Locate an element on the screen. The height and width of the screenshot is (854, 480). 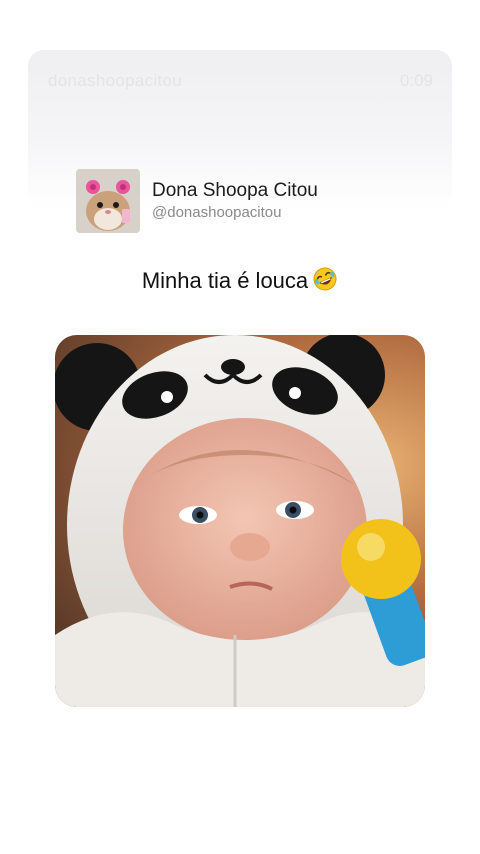
avatar is located at coordinates (108, 201).